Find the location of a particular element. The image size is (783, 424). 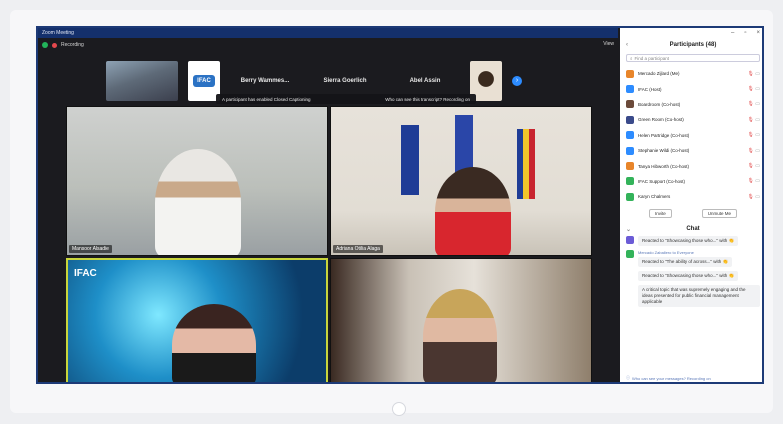

participant-row: Tanya Hibworth (Co-host) 🎙 ▭ is located at coordinates (691, 165).